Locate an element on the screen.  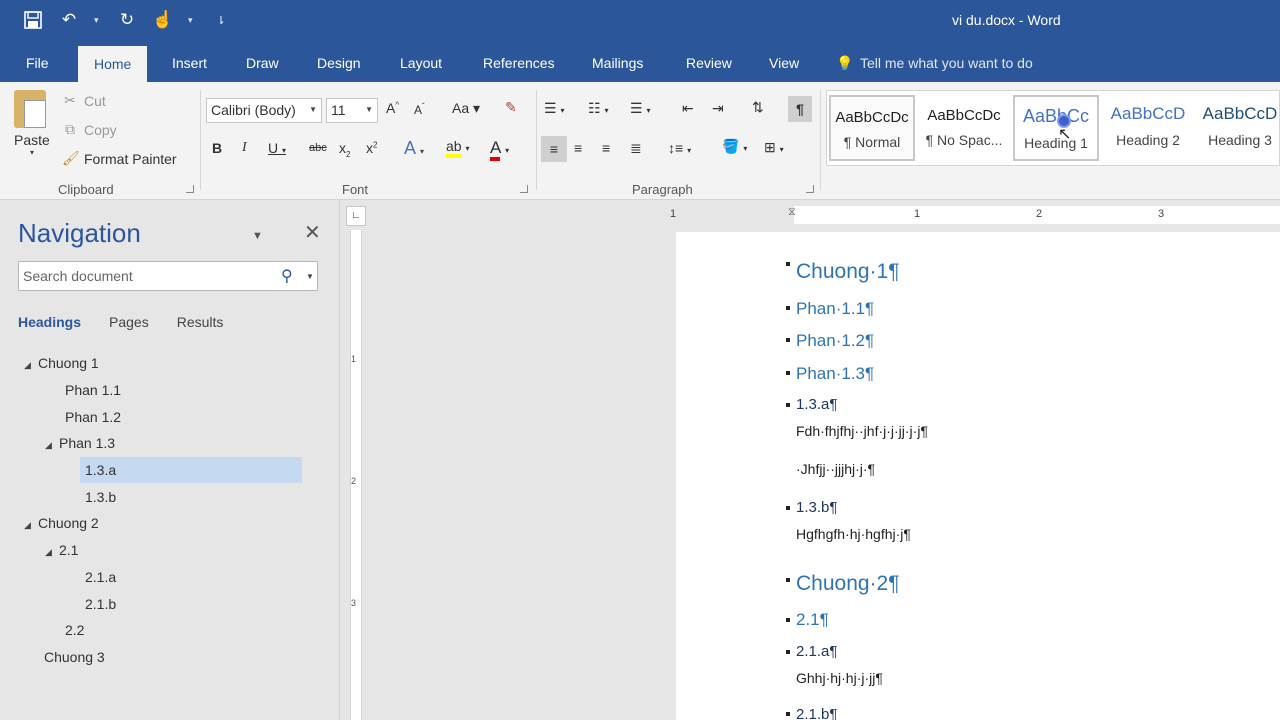
doc-heading-3: 2.1.a¶ is located at coordinates (816, 651).